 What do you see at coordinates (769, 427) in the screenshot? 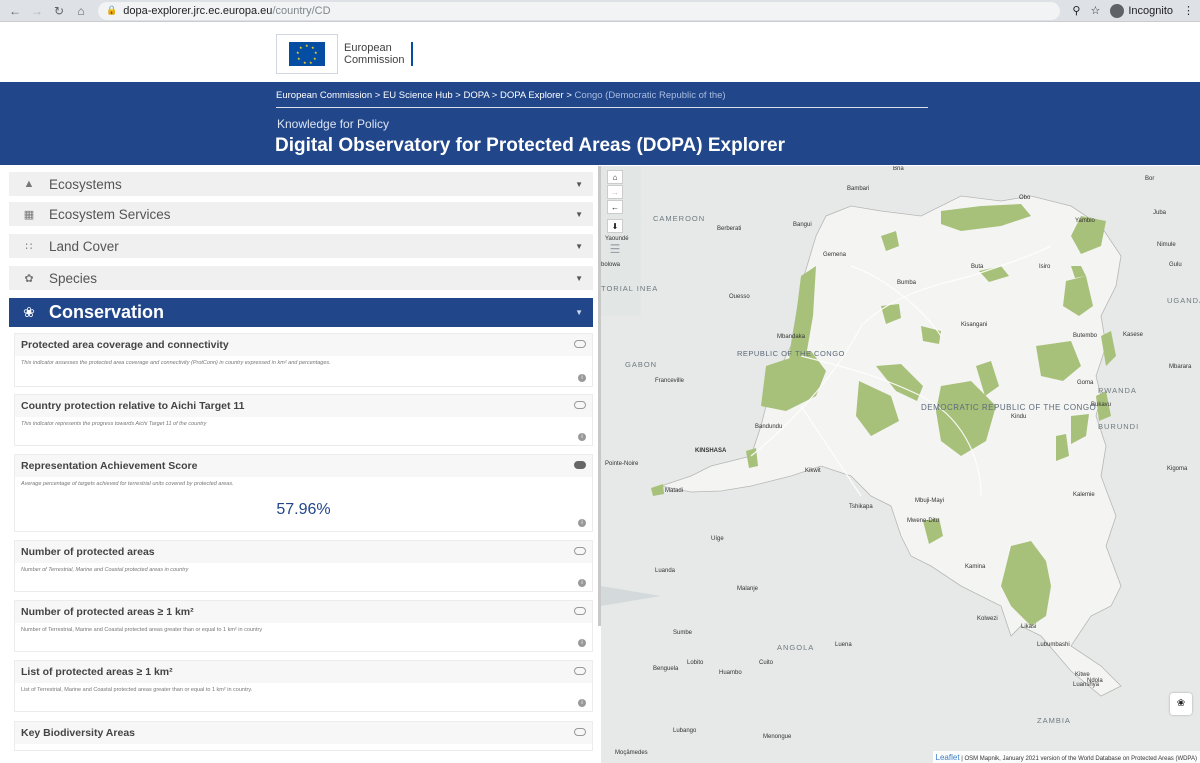
I see `map-label: Bandundu` at bounding box center [769, 427].